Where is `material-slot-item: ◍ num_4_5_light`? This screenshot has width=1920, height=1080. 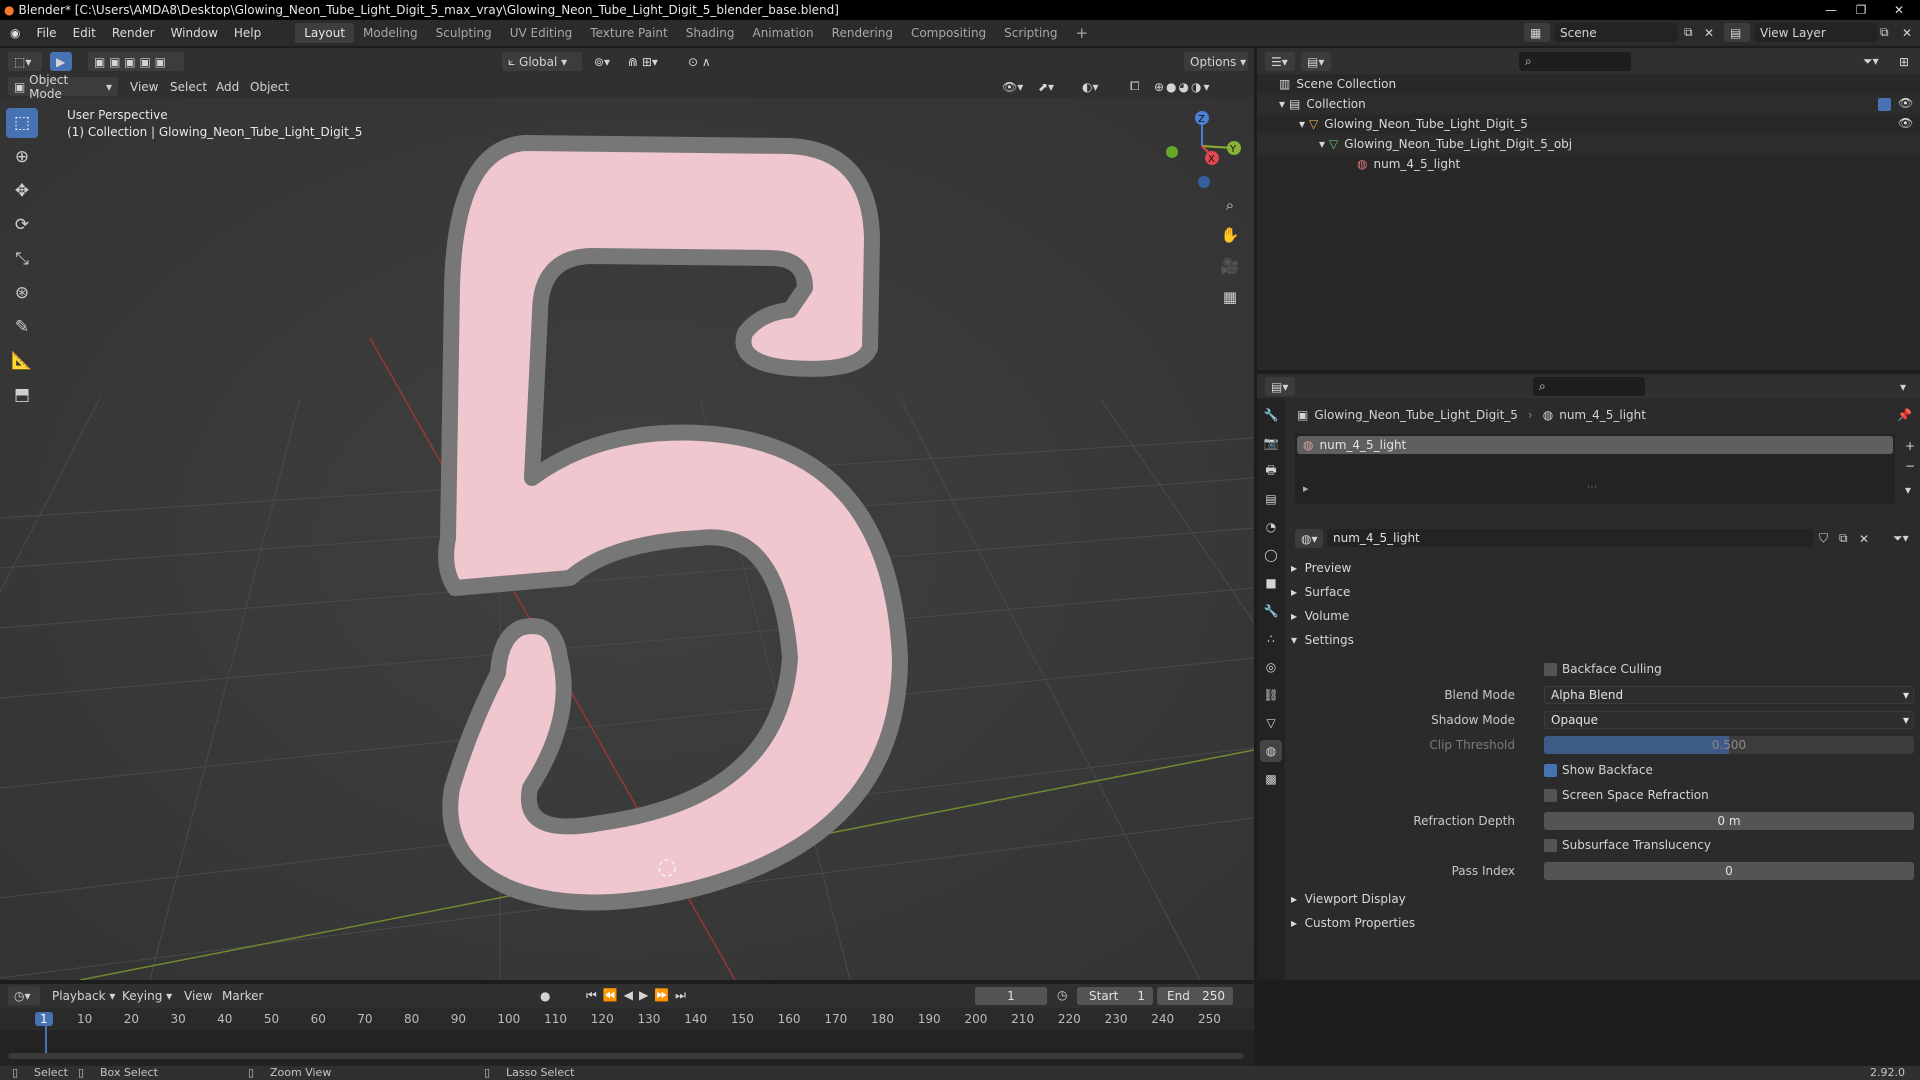 material-slot-item: ◍ num_4_5_light is located at coordinates (1595, 445).